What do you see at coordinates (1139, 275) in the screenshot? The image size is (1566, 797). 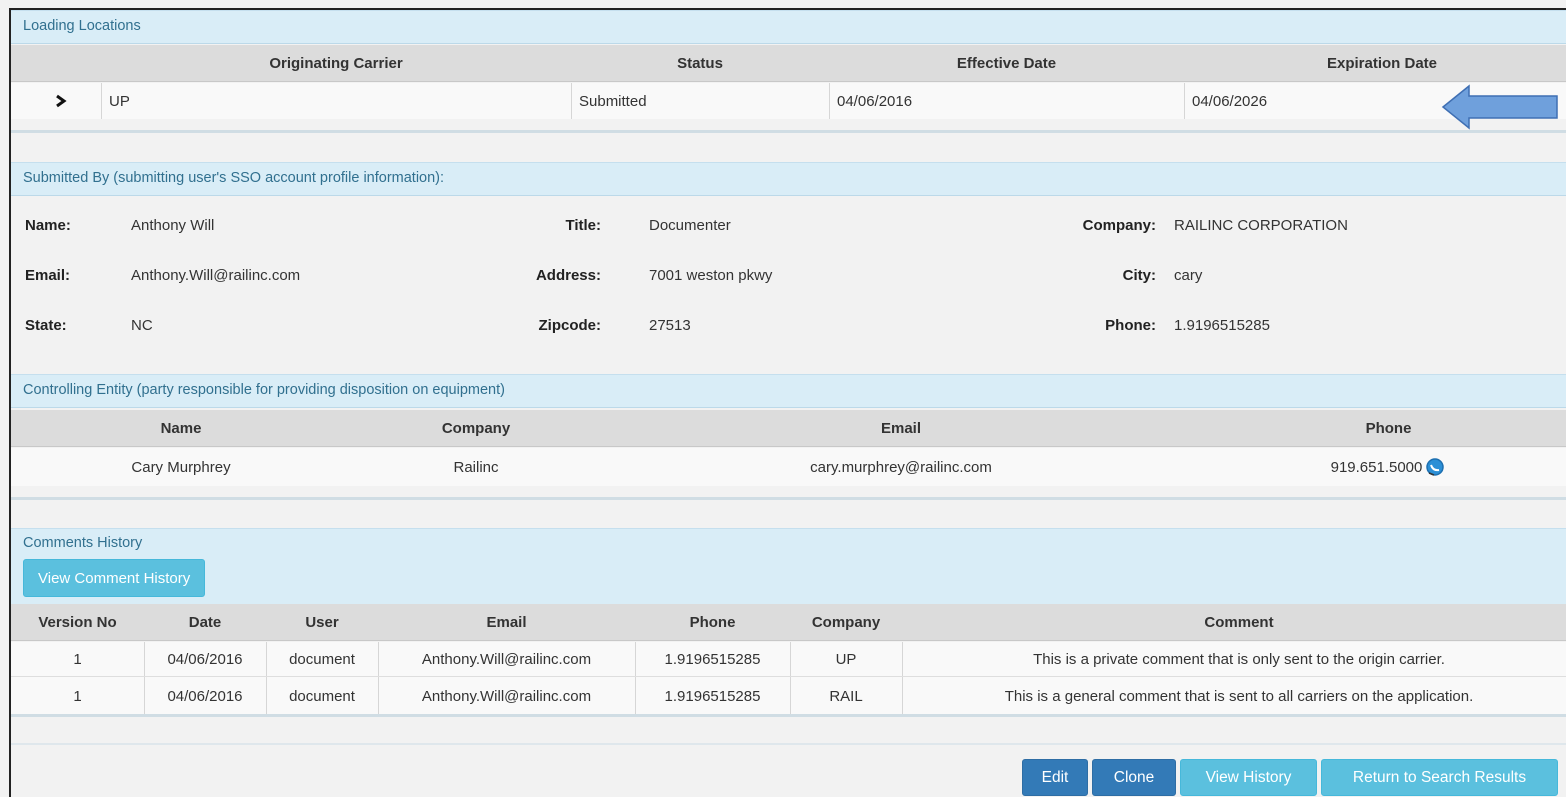 I see `city-label: City:` at bounding box center [1139, 275].